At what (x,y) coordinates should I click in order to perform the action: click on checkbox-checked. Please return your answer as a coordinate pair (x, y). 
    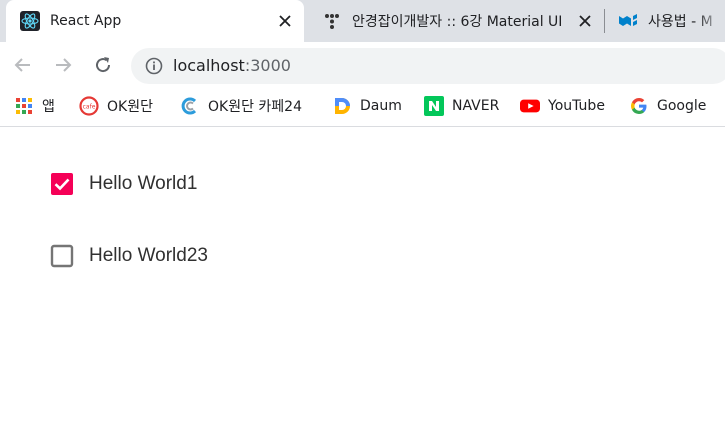
    Looking at the image, I should click on (62, 184).